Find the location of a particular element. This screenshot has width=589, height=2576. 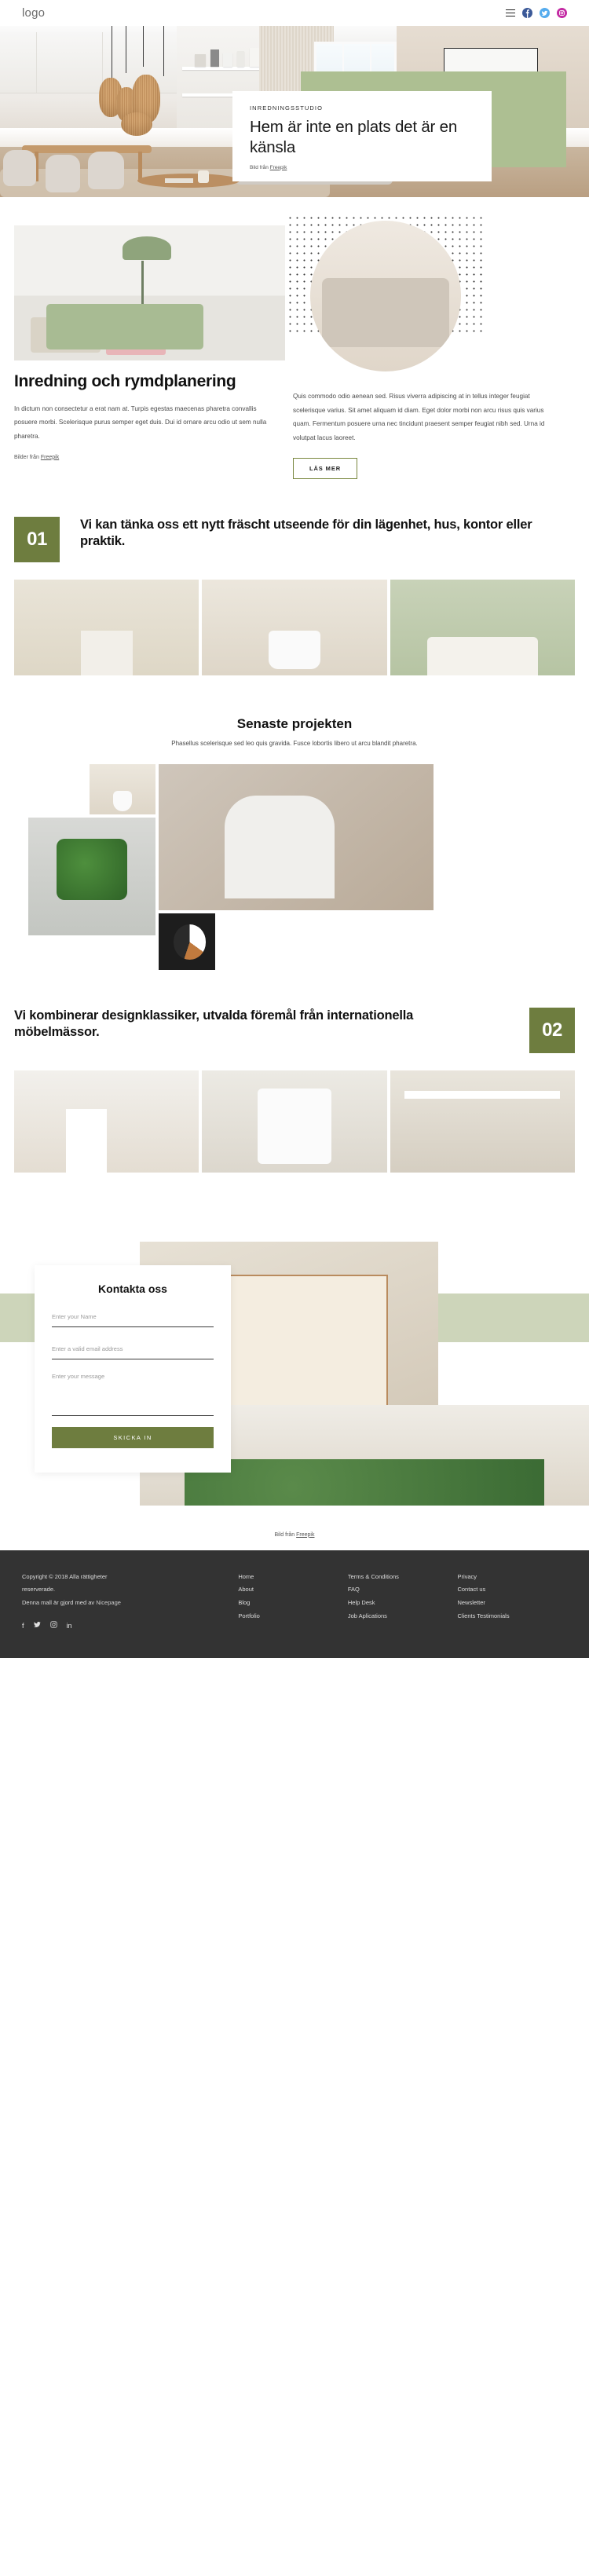

hero-title: Hem är inte en plats det är en känsla is located at coordinates (354, 137).